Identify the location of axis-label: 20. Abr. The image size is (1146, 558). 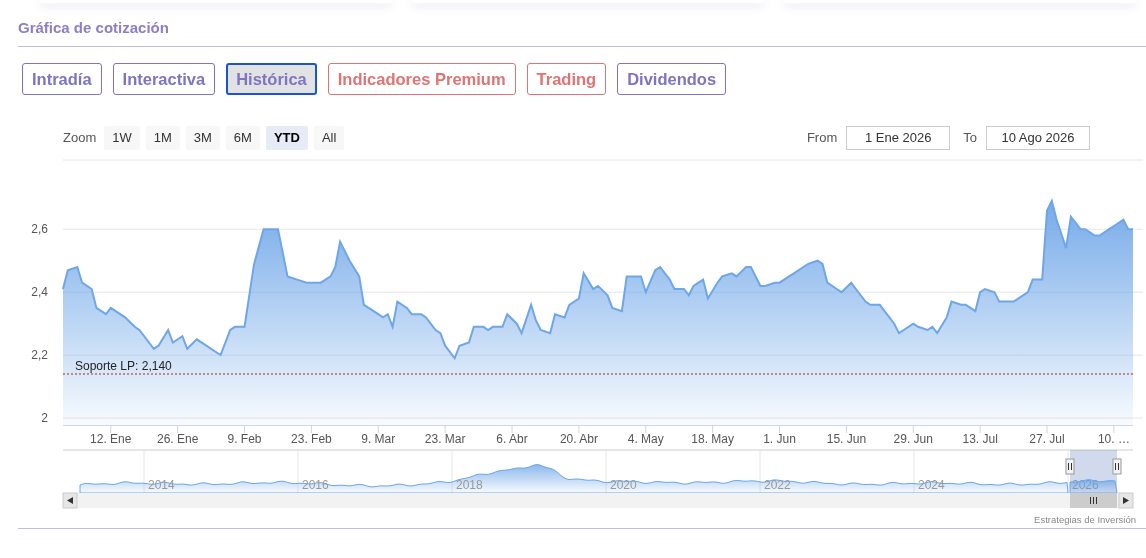
(578, 438).